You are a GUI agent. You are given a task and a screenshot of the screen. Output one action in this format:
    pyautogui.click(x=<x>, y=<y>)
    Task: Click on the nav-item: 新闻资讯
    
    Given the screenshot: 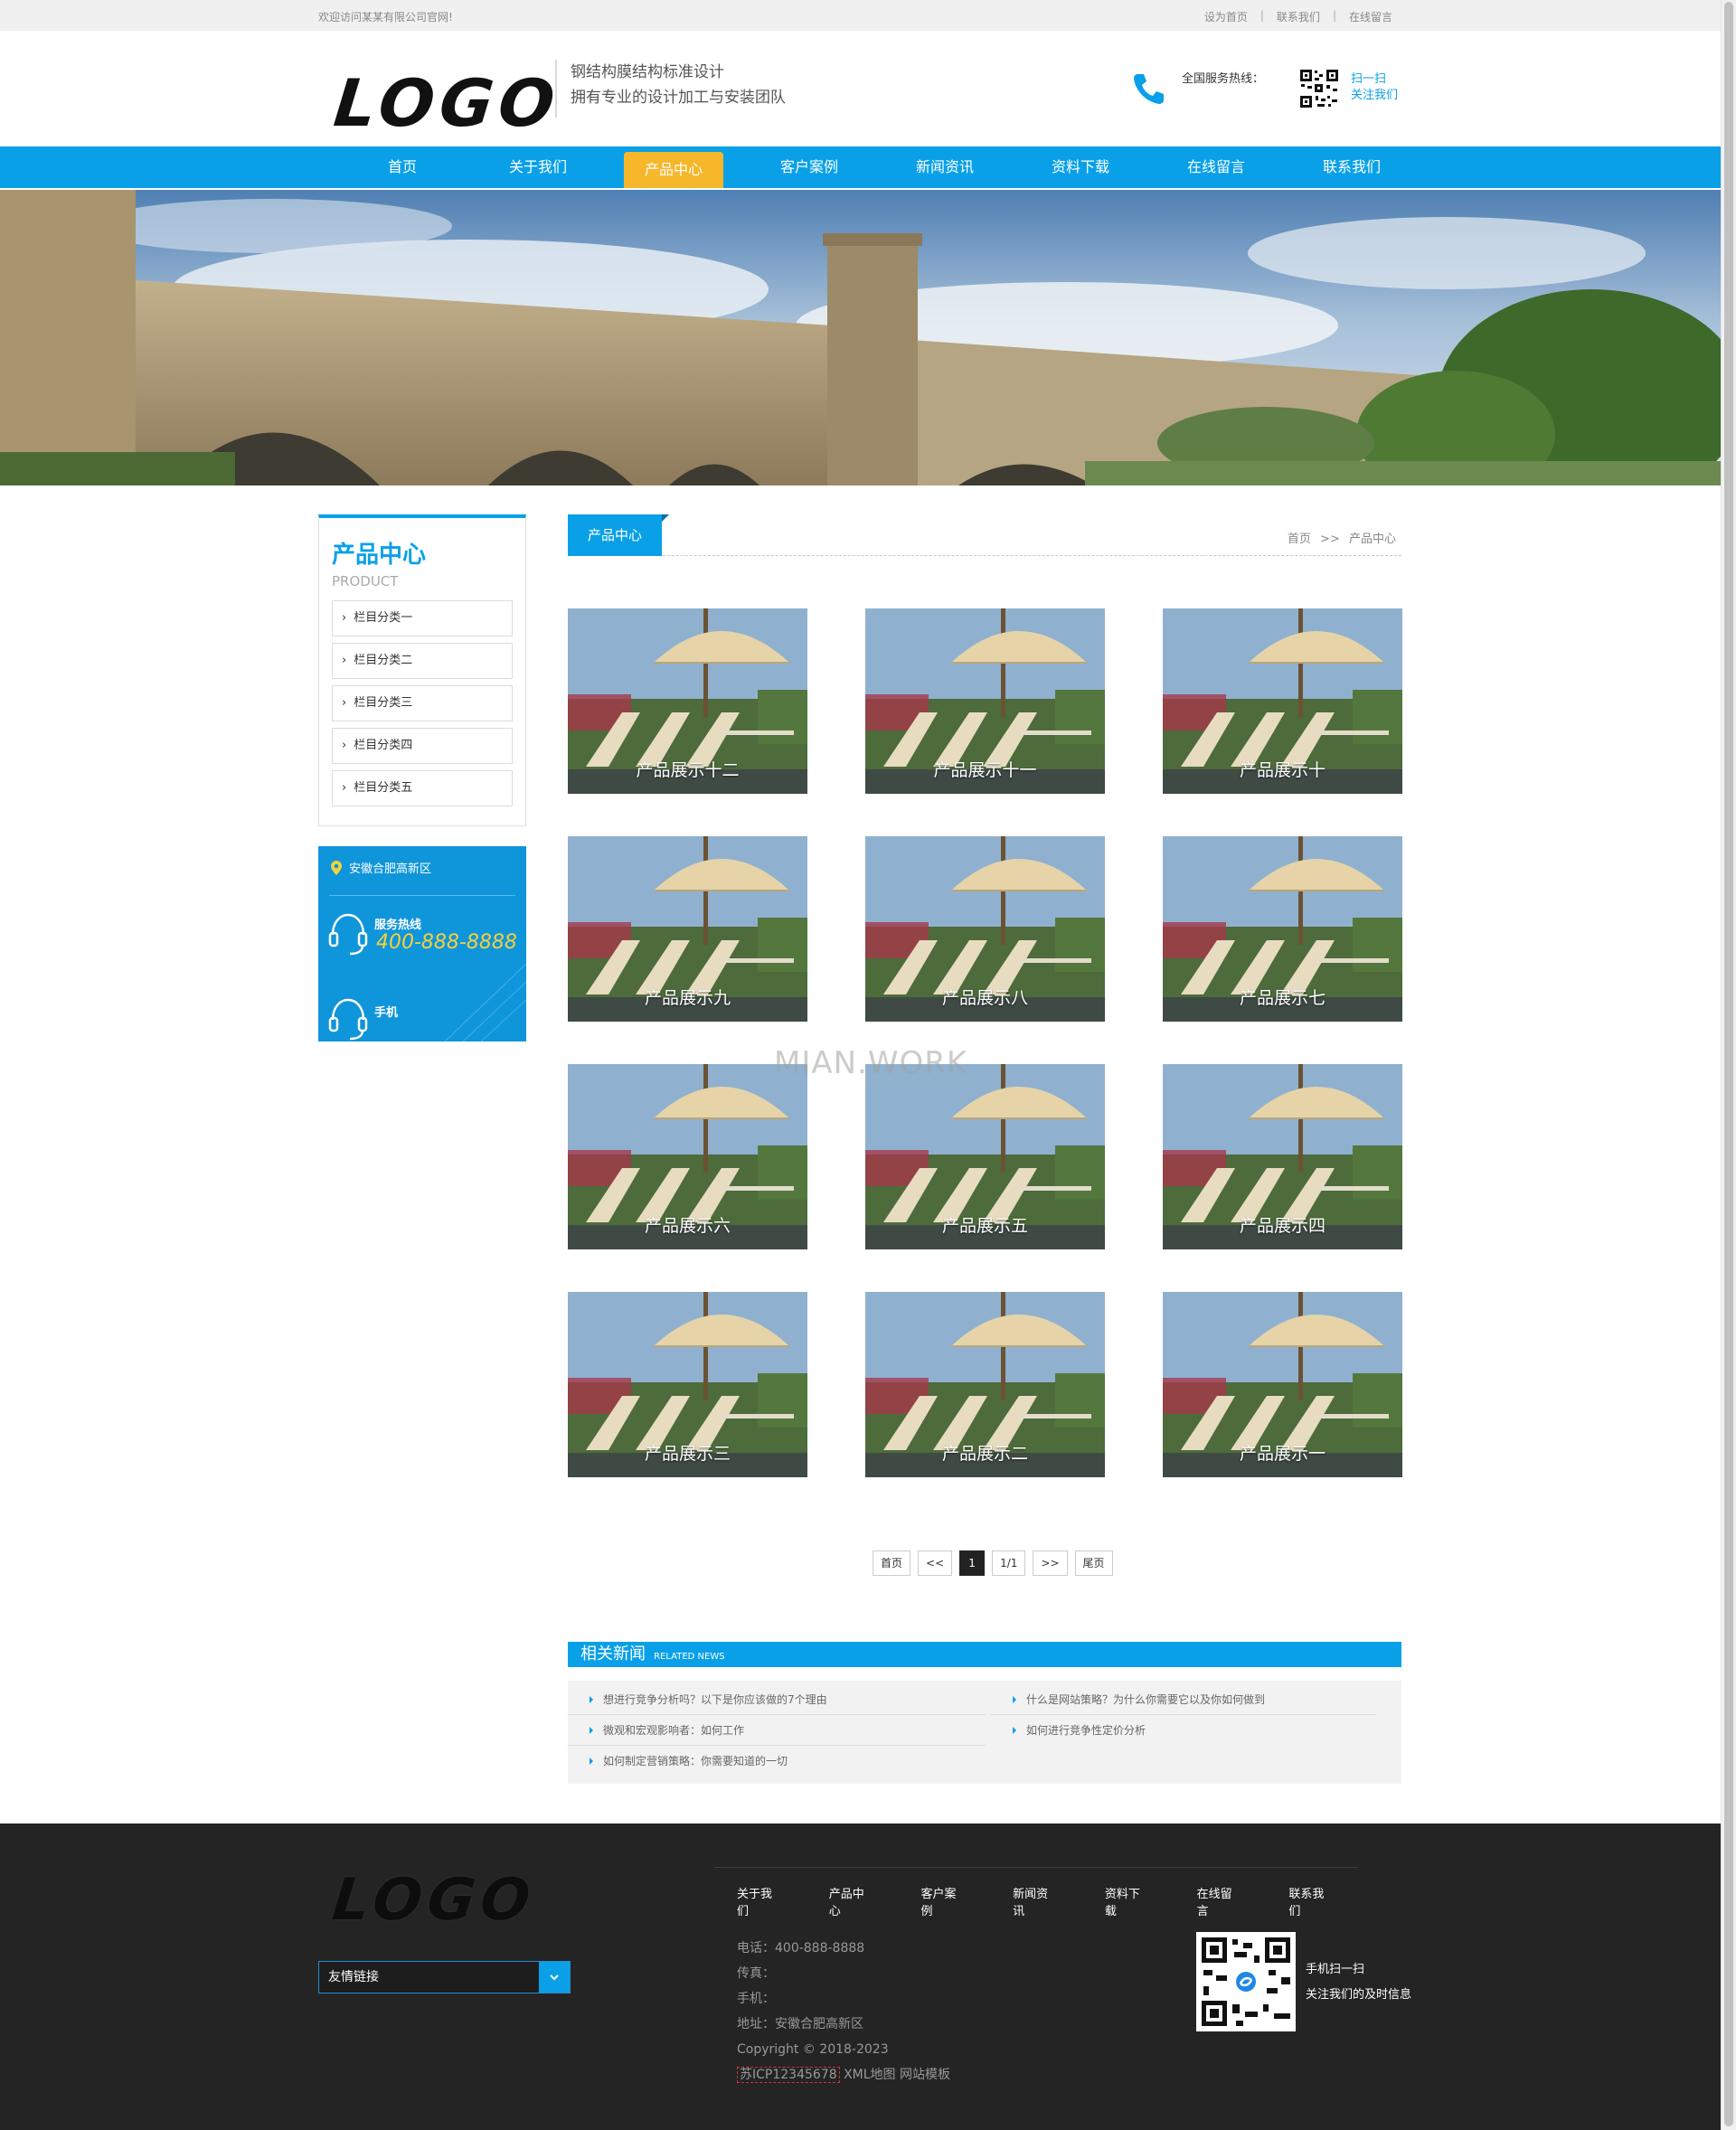 What is the action you would take?
    pyautogui.click(x=945, y=167)
    